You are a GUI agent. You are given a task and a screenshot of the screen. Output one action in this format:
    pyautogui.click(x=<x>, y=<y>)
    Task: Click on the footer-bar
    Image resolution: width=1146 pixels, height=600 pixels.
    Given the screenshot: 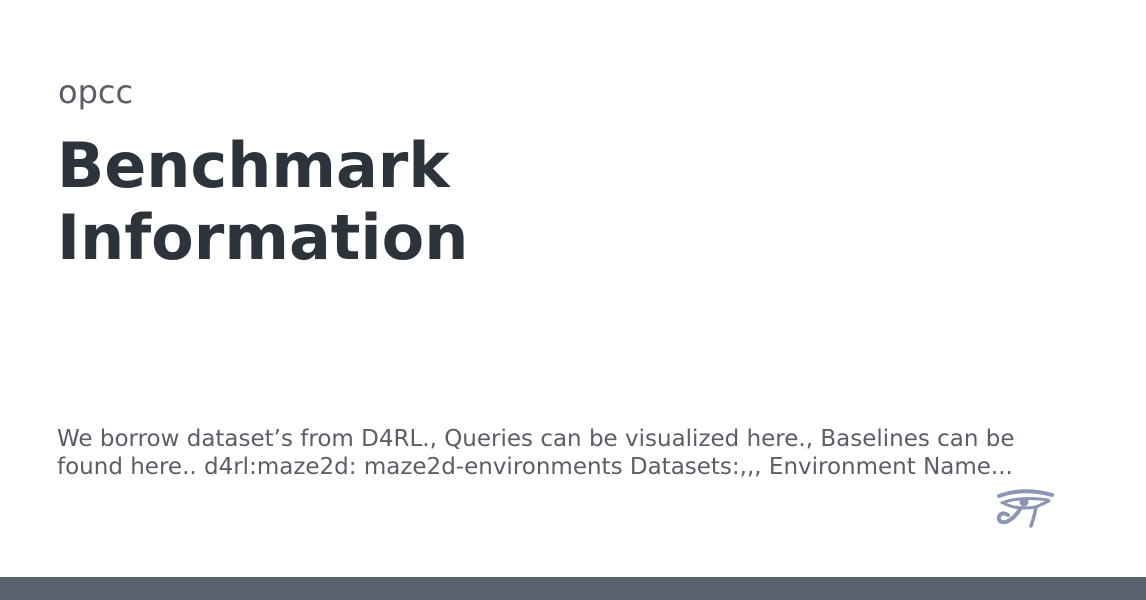 What is the action you would take?
    pyautogui.click(x=573, y=588)
    